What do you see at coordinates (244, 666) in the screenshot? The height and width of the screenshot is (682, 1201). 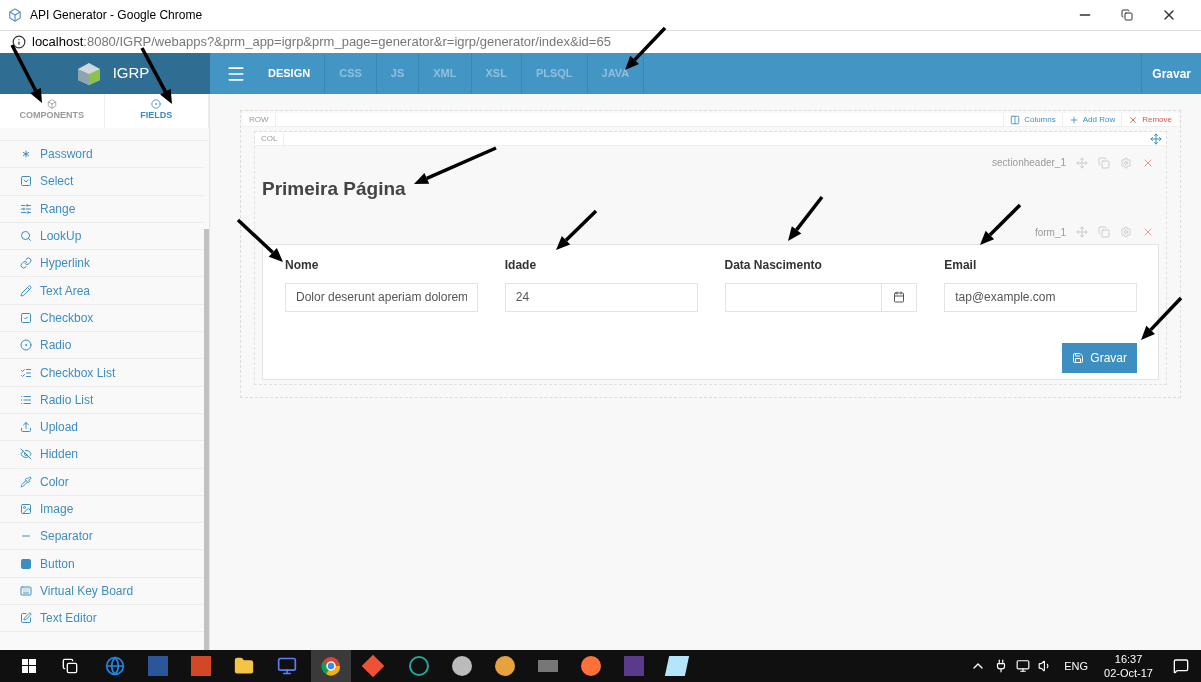 I see `folder-icon` at bounding box center [244, 666].